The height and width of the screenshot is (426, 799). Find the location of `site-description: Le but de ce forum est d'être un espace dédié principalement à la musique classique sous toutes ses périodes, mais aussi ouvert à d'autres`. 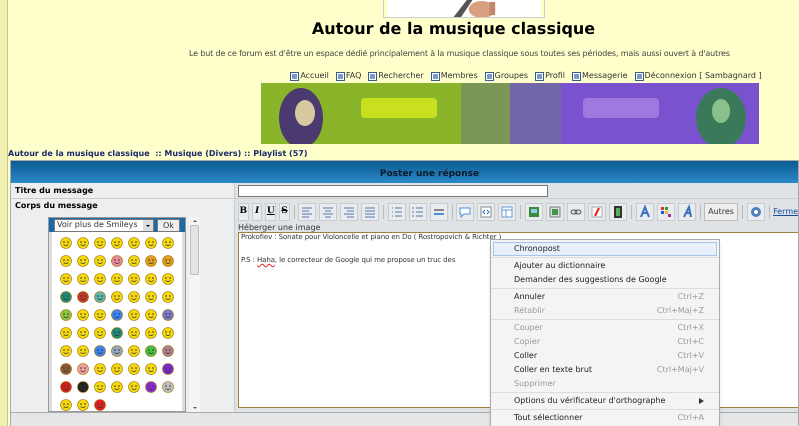

site-description: Le but de ce forum est d'être un espace dédié principalement à la musique classique sous toutes ses périodes, mais aussi ouvert à d'autres is located at coordinates (459, 54).